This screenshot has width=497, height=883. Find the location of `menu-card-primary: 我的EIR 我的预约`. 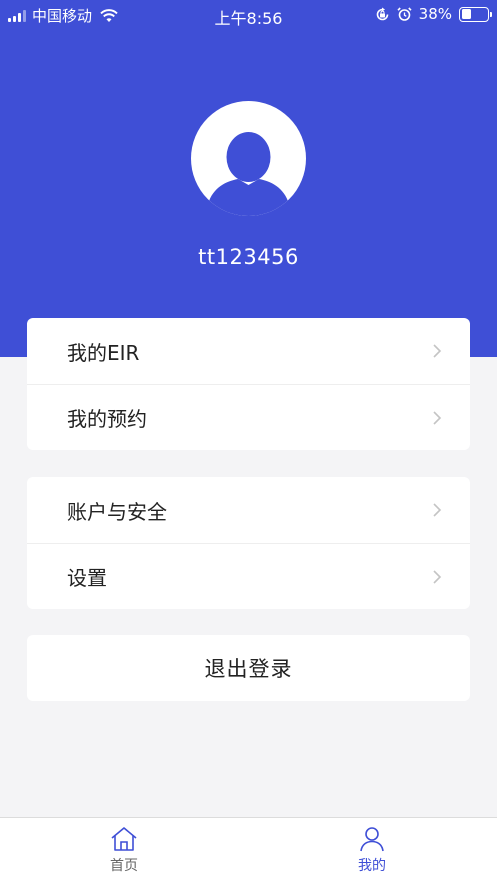

menu-card-primary: 我的EIR 我的预约 is located at coordinates (248, 384).